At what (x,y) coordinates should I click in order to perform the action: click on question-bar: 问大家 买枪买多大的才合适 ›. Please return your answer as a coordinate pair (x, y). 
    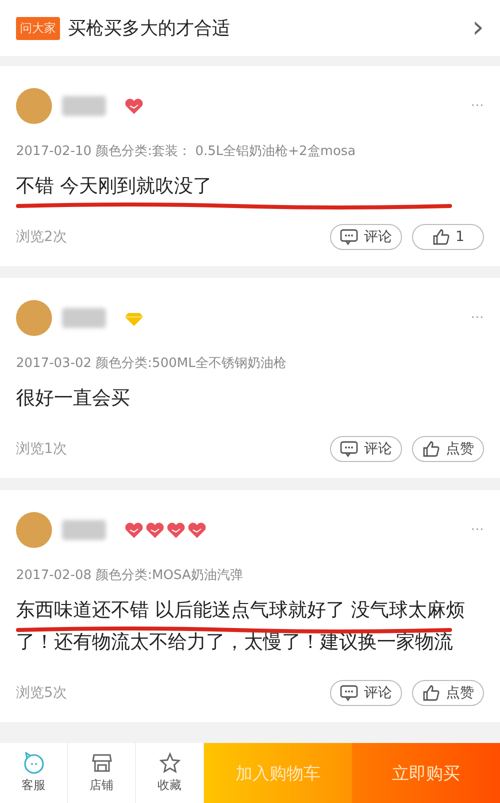
    Looking at the image, I should click on (250, 28).